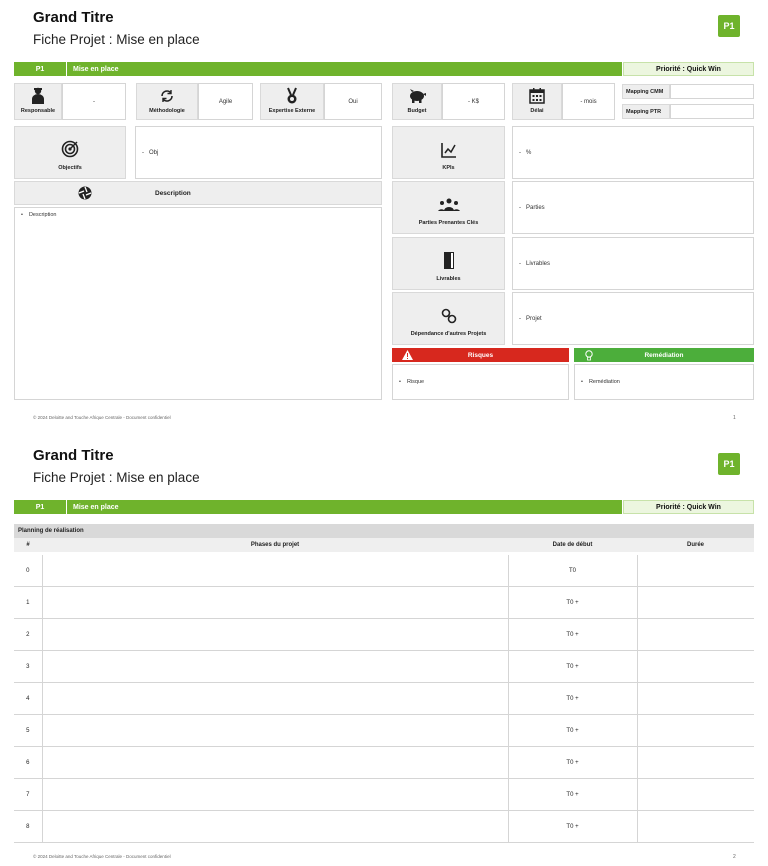 The width and height of the screenshot is (768, 866). Describe the element at coordinates (167, 111) in the screenshot. I see `methodologie-label: Méthodologie` at that location.